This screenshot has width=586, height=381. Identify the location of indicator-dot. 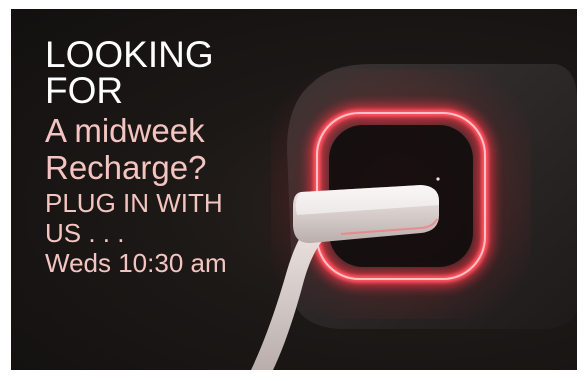
(438, 179).